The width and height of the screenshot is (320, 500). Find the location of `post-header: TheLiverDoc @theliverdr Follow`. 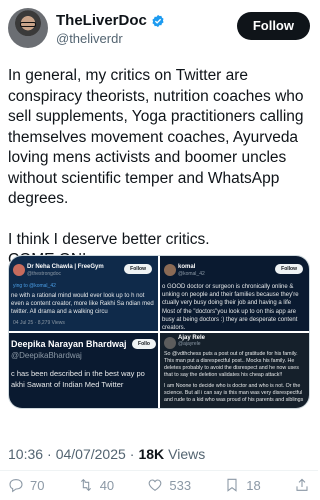

post-header: TheLiverDoc @theliverdr Follow is located at coordinates (159, 28).